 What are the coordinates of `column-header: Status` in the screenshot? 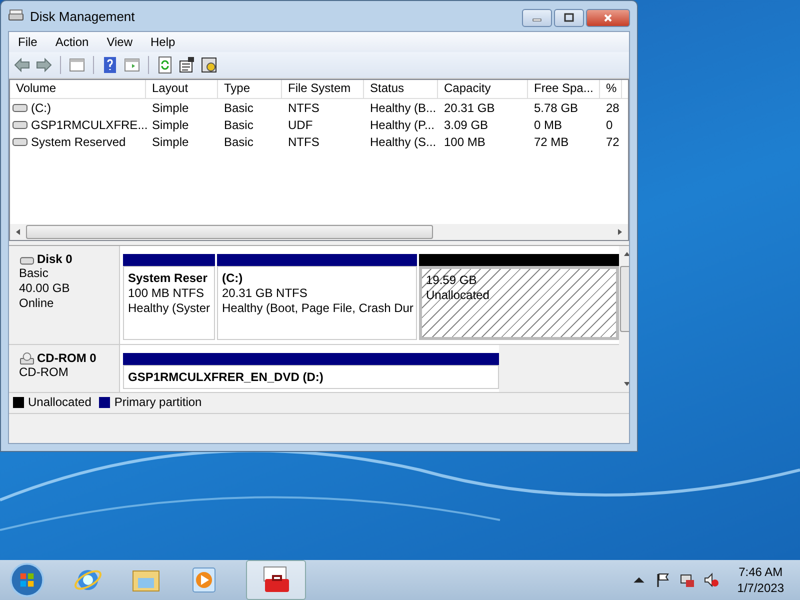 It's located at (401, 89).